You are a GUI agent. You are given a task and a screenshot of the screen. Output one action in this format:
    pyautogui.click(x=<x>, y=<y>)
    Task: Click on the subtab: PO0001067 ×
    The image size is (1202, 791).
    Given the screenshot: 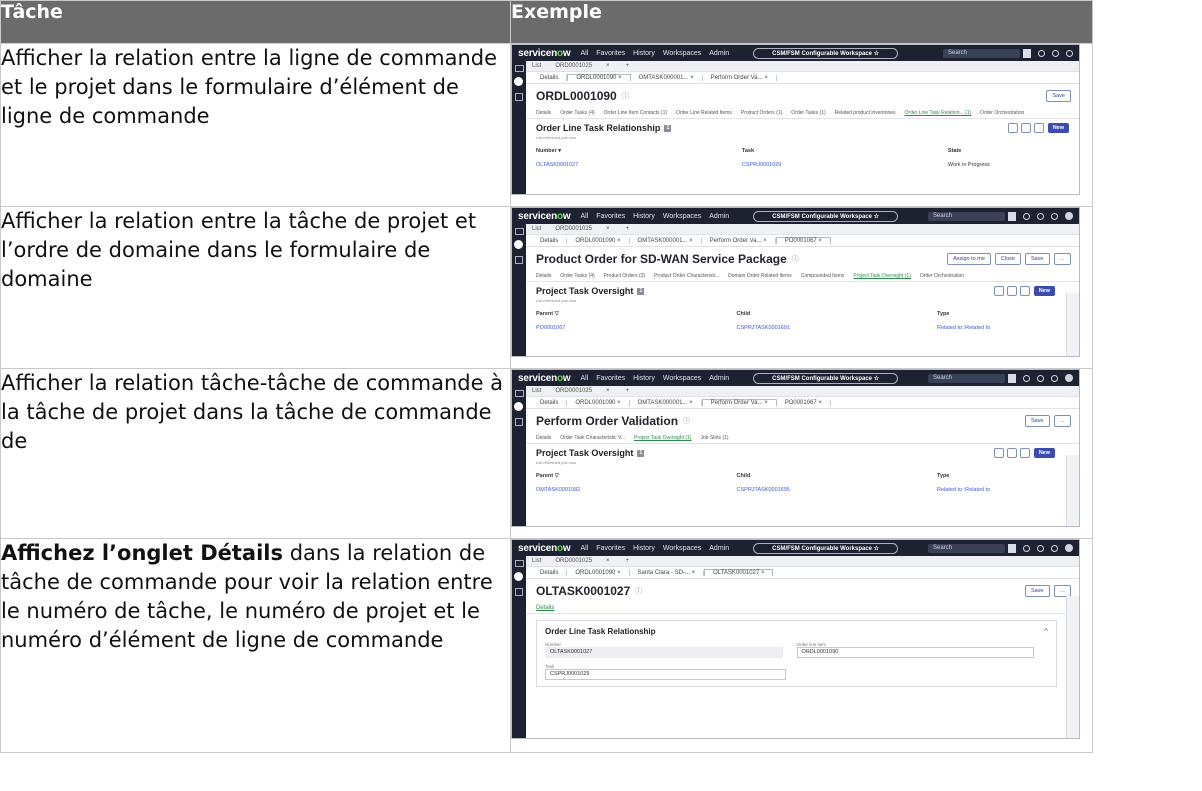 What is the action you would take?
    pyautogui.click(x=804, y=402)
    